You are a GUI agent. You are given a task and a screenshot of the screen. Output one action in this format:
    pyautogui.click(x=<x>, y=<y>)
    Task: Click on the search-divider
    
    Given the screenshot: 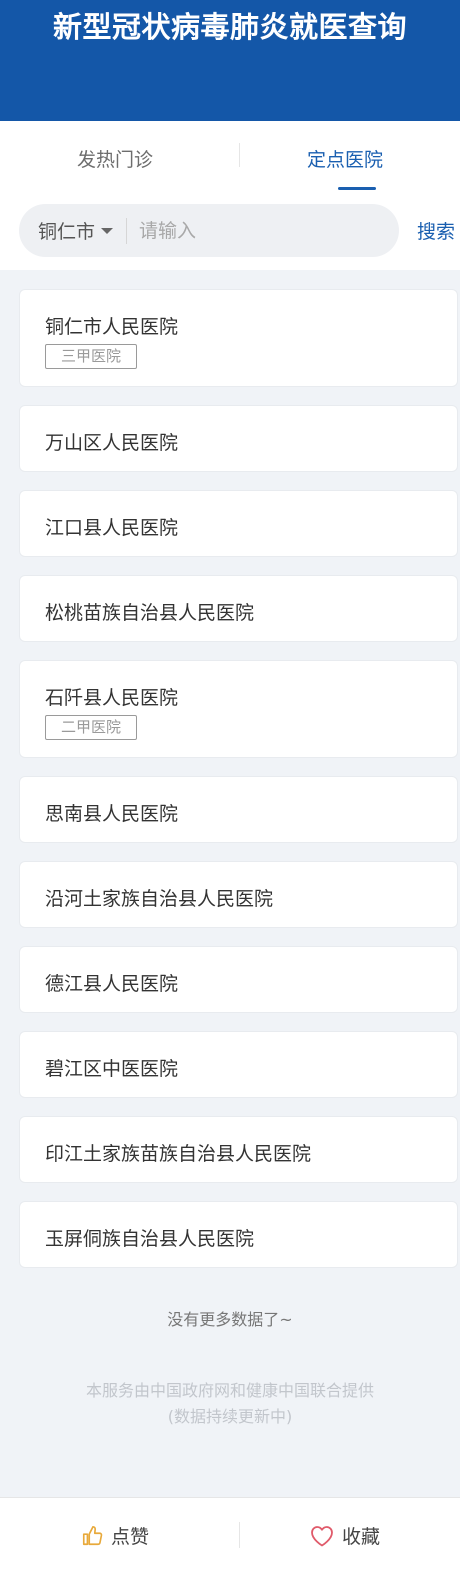 What is the action you would take?
    pyautogui.click(x=127, y=230)
    